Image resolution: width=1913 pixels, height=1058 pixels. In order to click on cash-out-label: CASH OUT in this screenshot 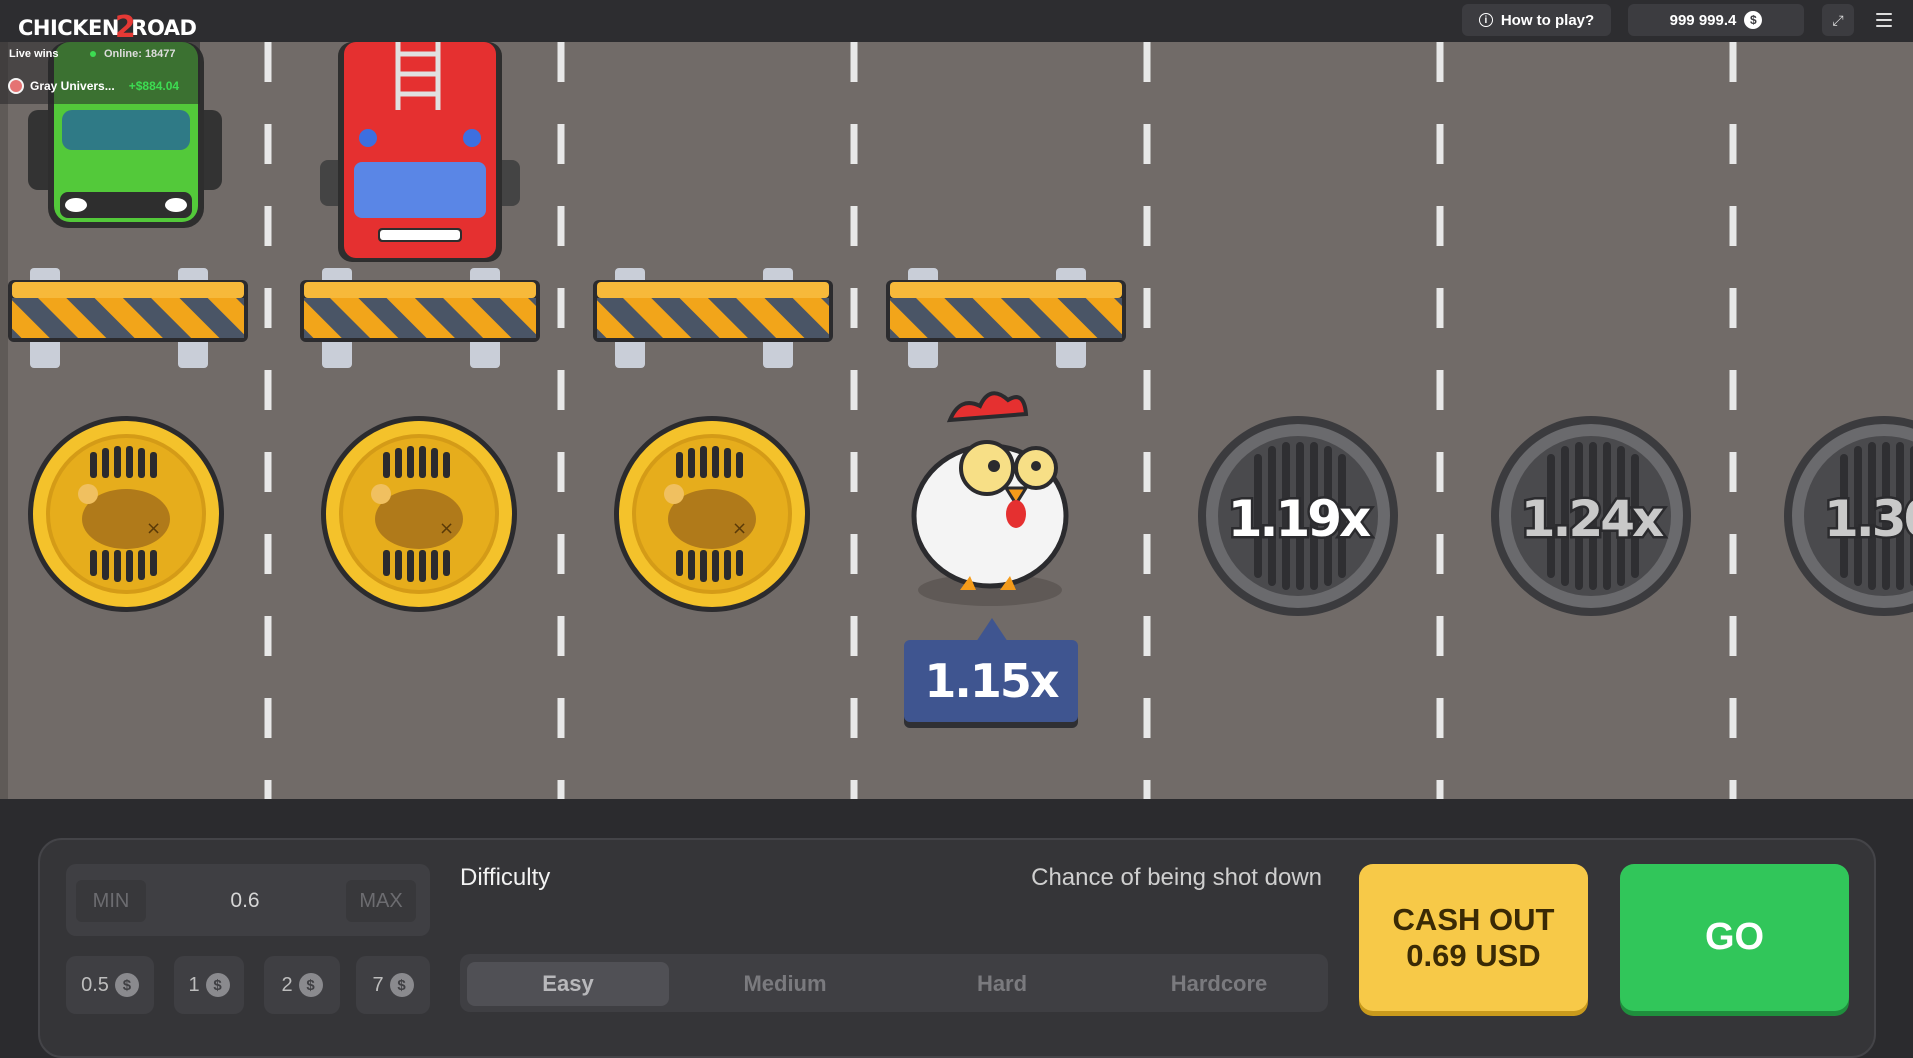, I will do `click(1473, 919)`.